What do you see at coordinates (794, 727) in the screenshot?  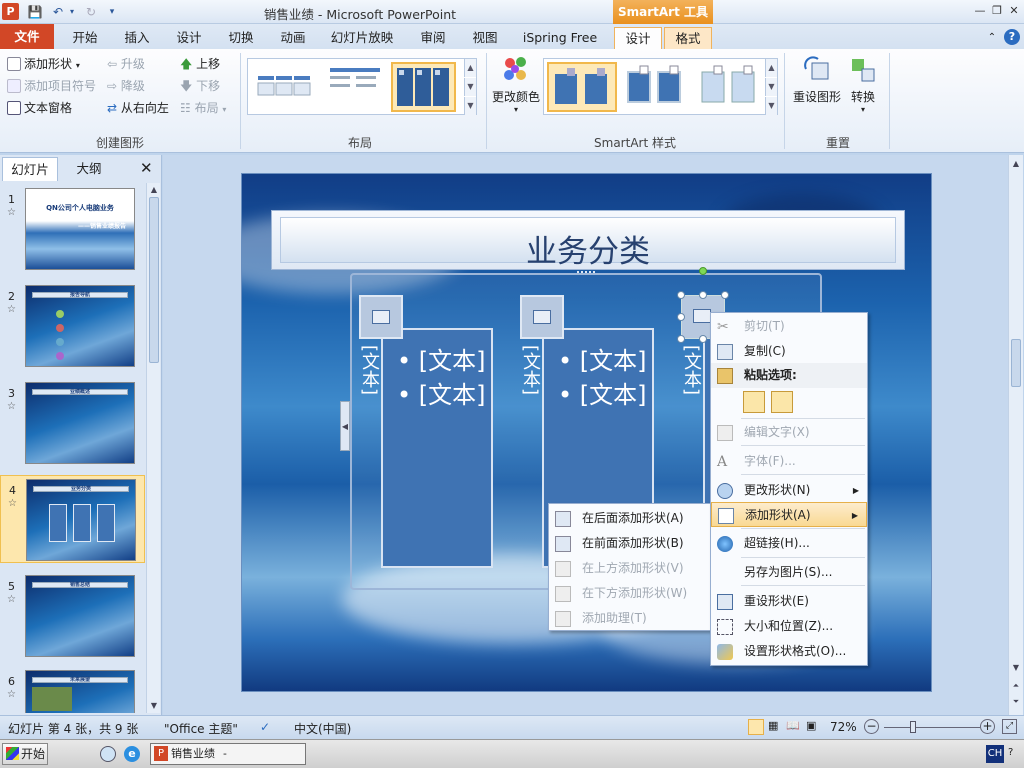 I see `reading-view-icon: 📖` at bounding box center [794, 727].